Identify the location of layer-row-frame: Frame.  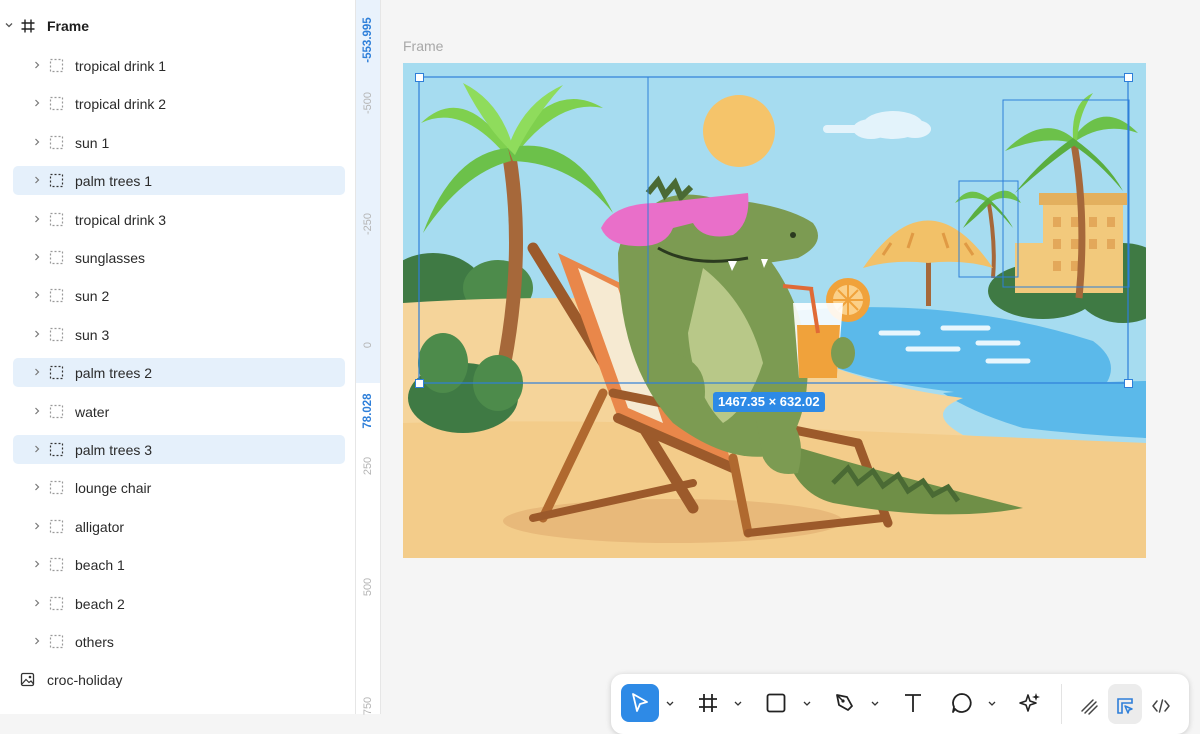
(177, 26).